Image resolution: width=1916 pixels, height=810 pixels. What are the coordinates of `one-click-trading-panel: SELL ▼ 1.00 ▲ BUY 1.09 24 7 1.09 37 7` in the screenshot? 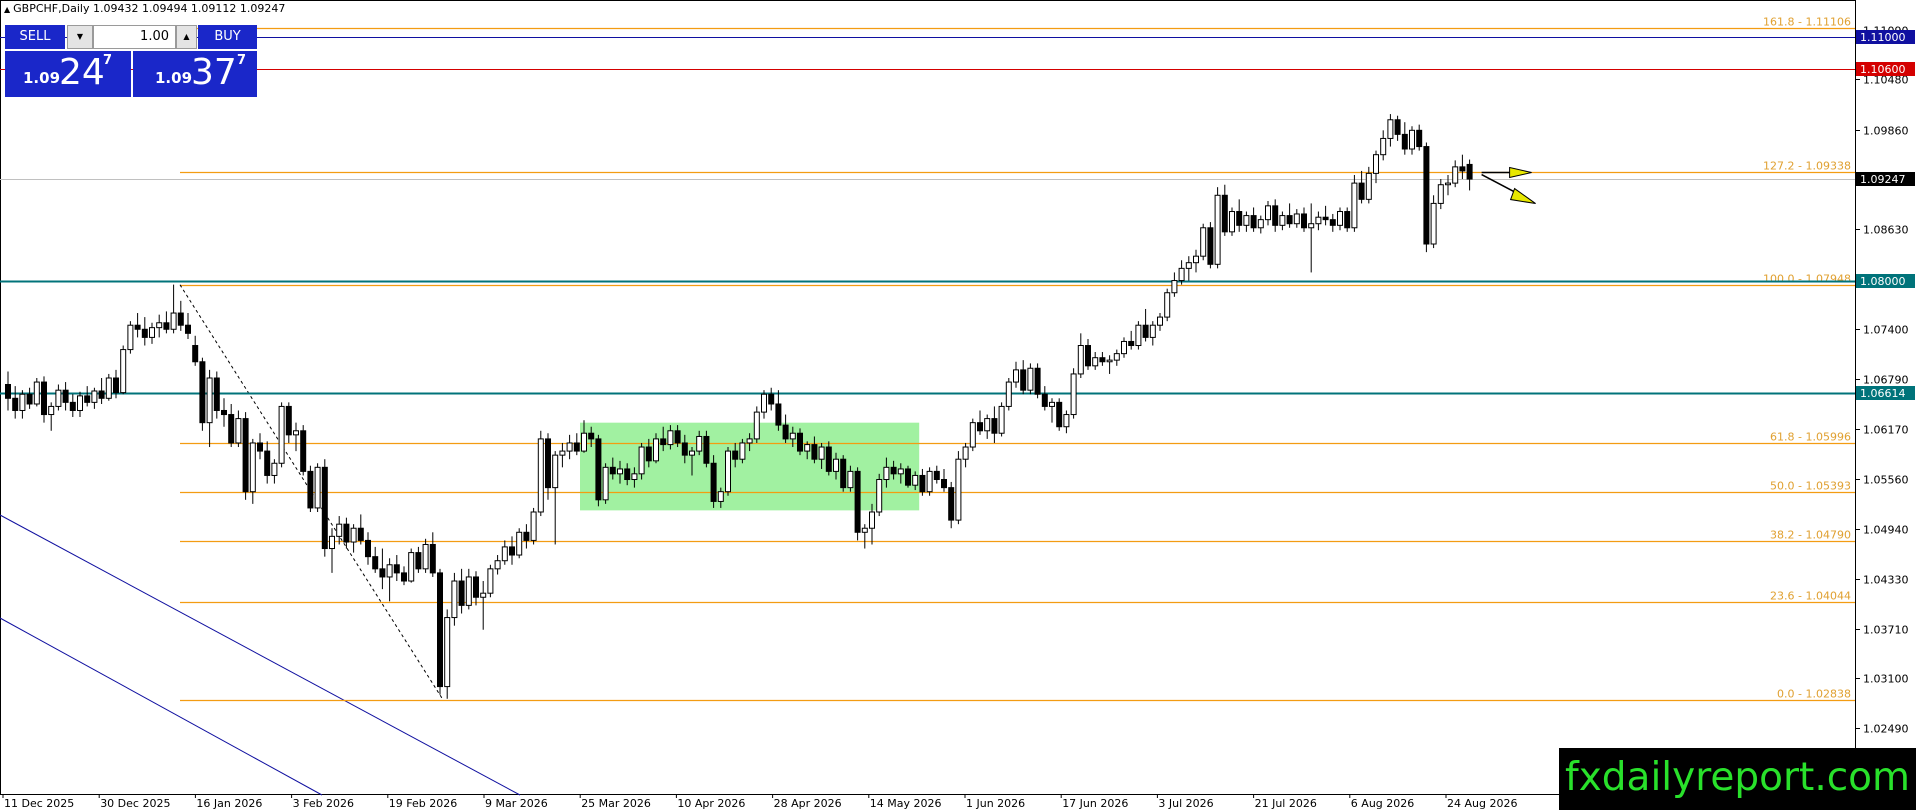 It's located at (131, 61).